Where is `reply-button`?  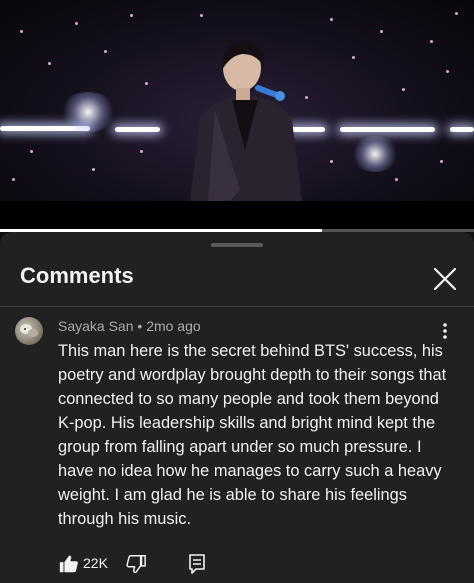 reply-button is located at coordinates (197, 564).